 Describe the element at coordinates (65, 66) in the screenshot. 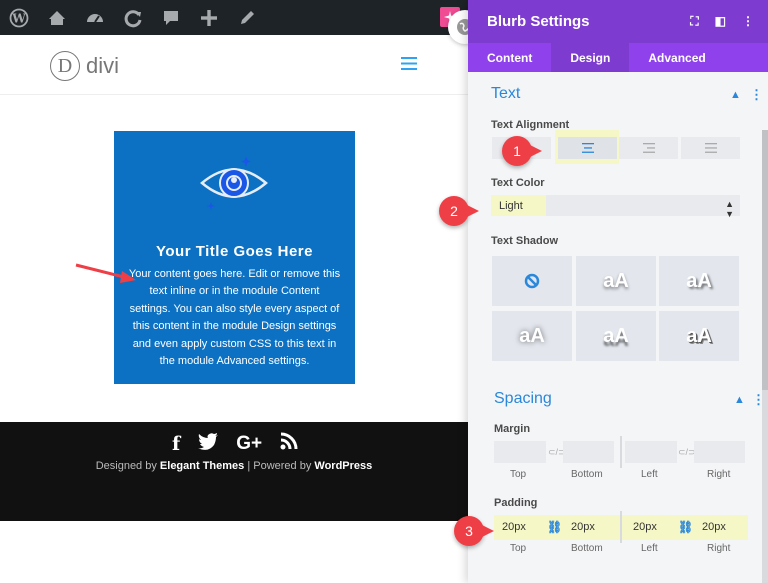

I see `logo-mark: D` at that location.